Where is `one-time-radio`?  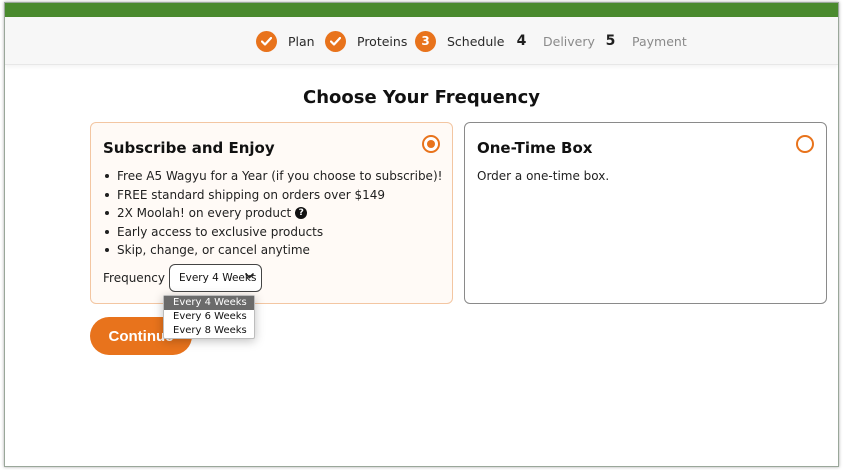 one-time-radio is located at coordinates (805, 144).